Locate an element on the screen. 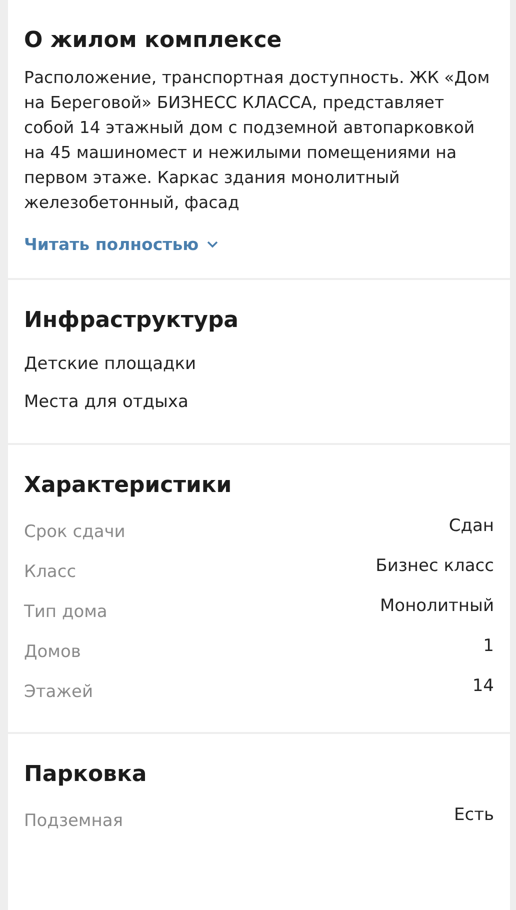 The image size is (516, 910). section-title: Парковка is located at coordinates (86, 774).